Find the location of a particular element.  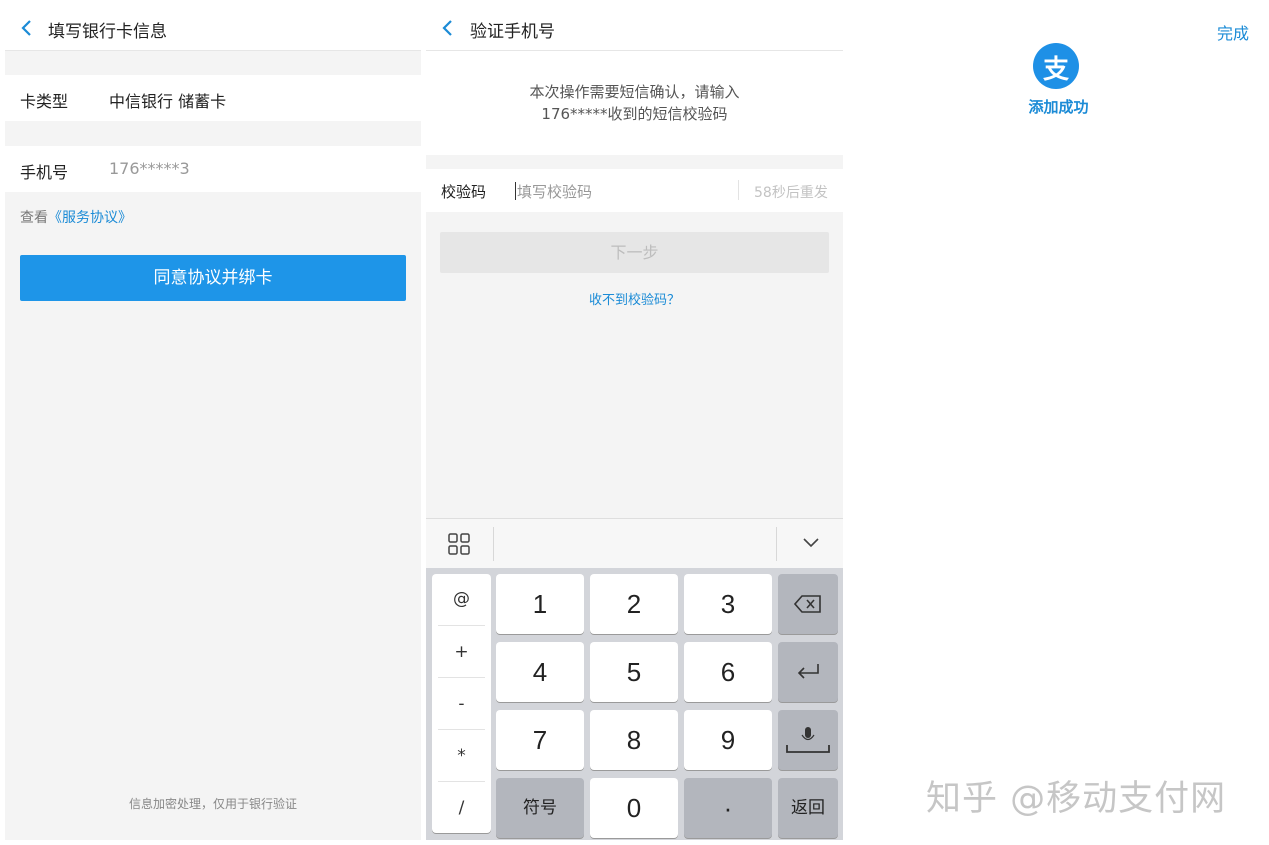

symbol-column: @ + - * / is located at coordinates (461, 703).